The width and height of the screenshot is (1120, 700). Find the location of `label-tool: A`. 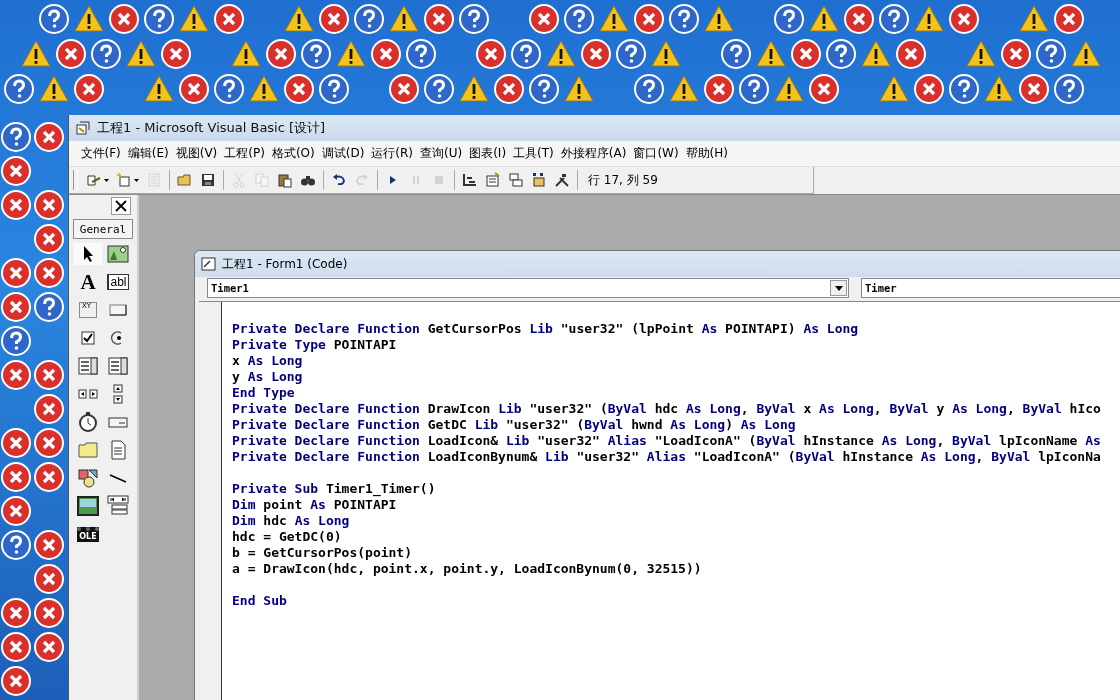

label-tool: A is located at coordinates (88, 282).